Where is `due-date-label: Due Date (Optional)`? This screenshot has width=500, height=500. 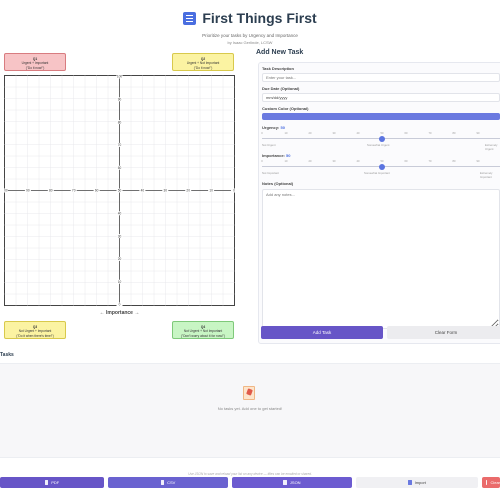 due-date-label: Due Date (Optional) is located at coordinates (281, 88).